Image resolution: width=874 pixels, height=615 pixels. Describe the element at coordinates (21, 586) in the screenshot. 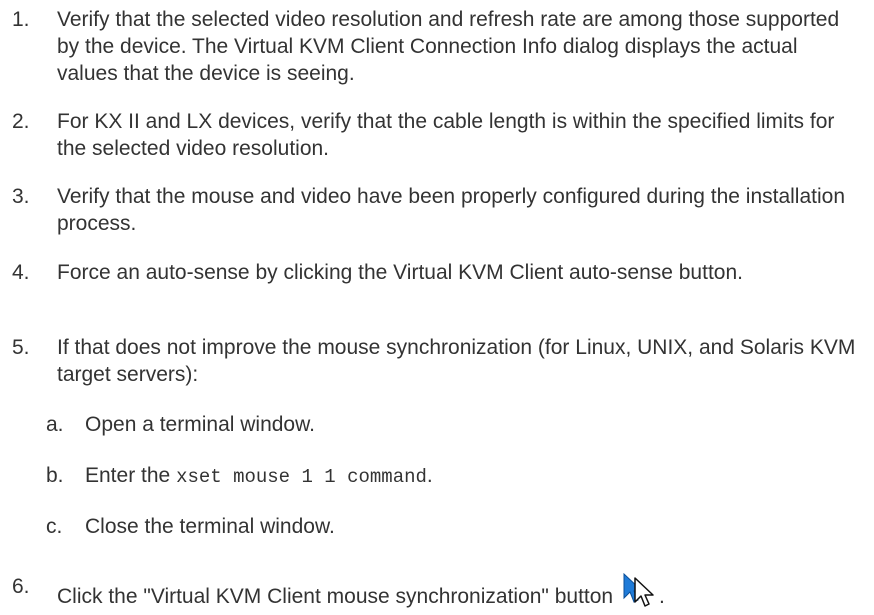

I see `step-number: 6.` at that location.